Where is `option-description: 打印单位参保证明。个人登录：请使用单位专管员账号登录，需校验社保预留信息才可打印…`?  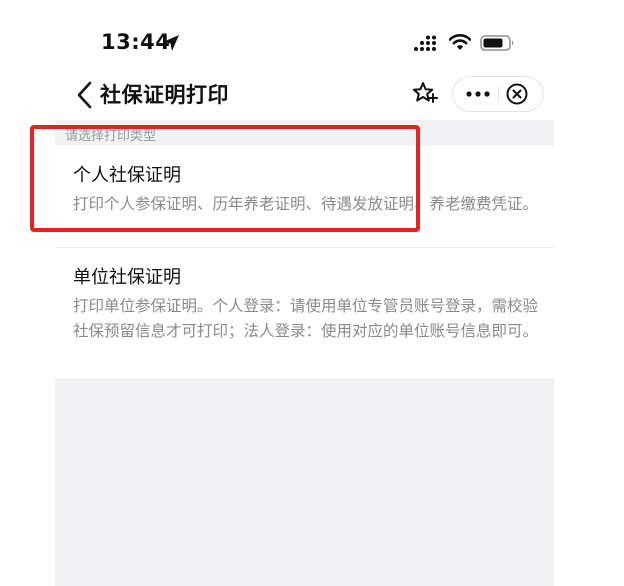
option-description: 打印单位参保证明。个人登录：请使用单位专管员账号登录，需校验社保预留信息才可打印… is located at coordinates (306, 318).